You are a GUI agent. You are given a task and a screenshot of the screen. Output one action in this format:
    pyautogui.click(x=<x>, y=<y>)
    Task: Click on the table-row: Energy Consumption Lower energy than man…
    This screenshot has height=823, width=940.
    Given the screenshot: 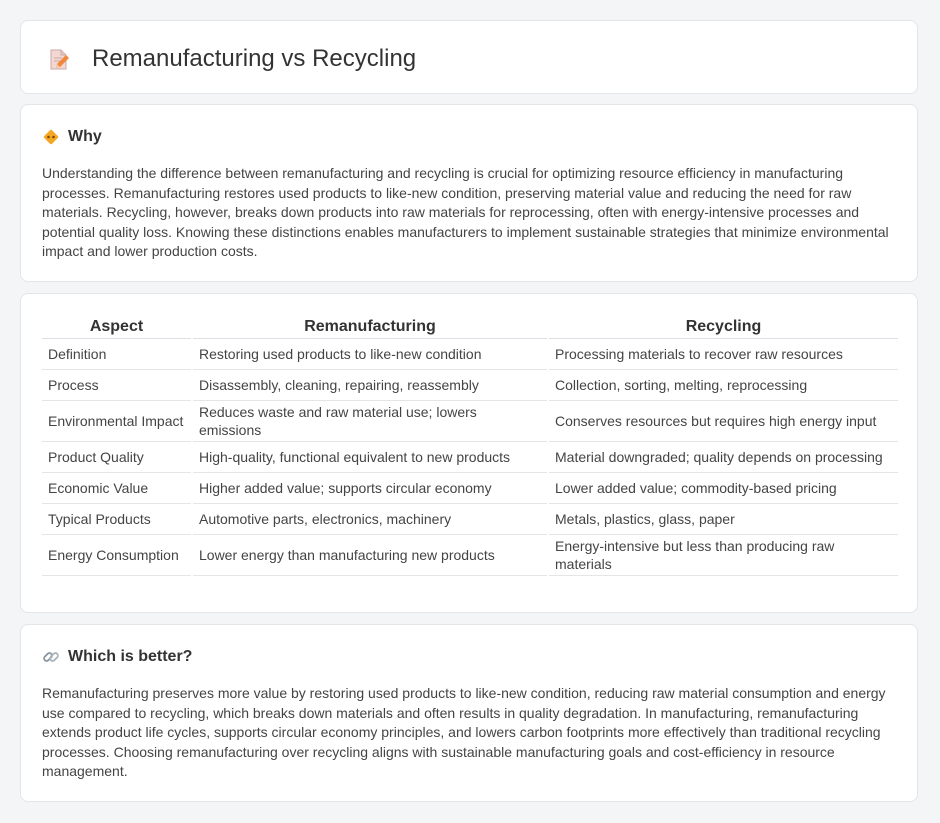 What is the action you would take?
    pyautogui.click(x=470, y=555)
    